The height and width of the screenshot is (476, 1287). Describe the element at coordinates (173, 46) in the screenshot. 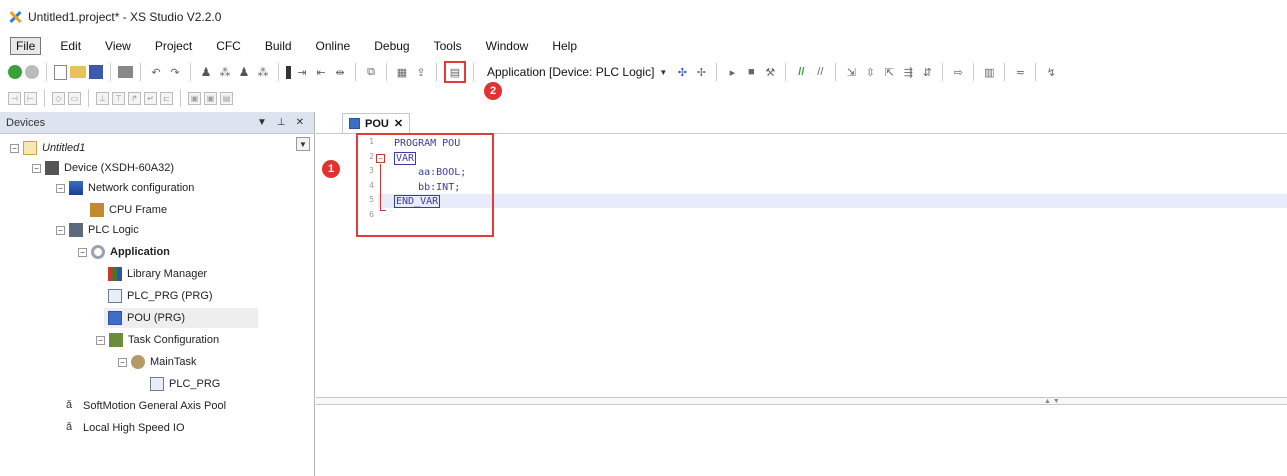

I see `menu-project: Project` at that location.